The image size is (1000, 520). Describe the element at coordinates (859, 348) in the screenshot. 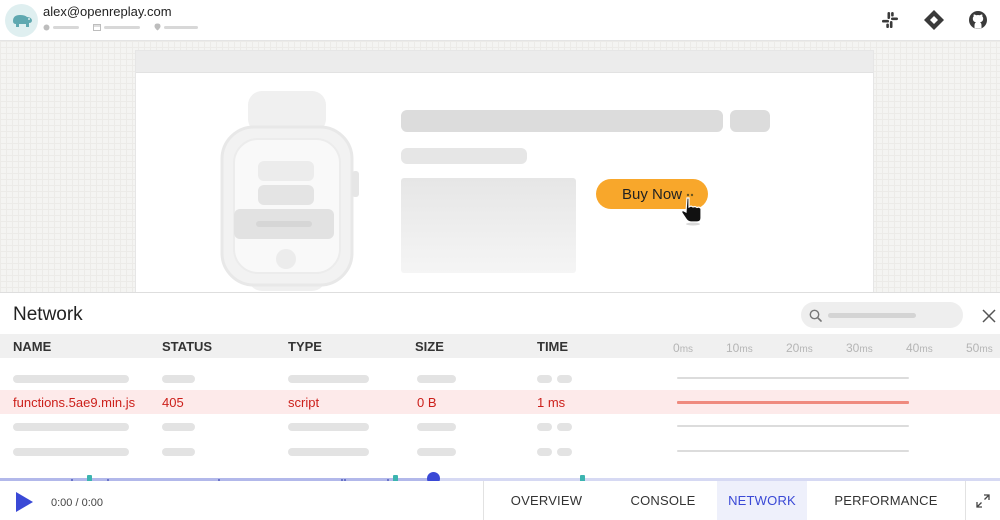

I see `waterfall-tick: 30ms` at that location.